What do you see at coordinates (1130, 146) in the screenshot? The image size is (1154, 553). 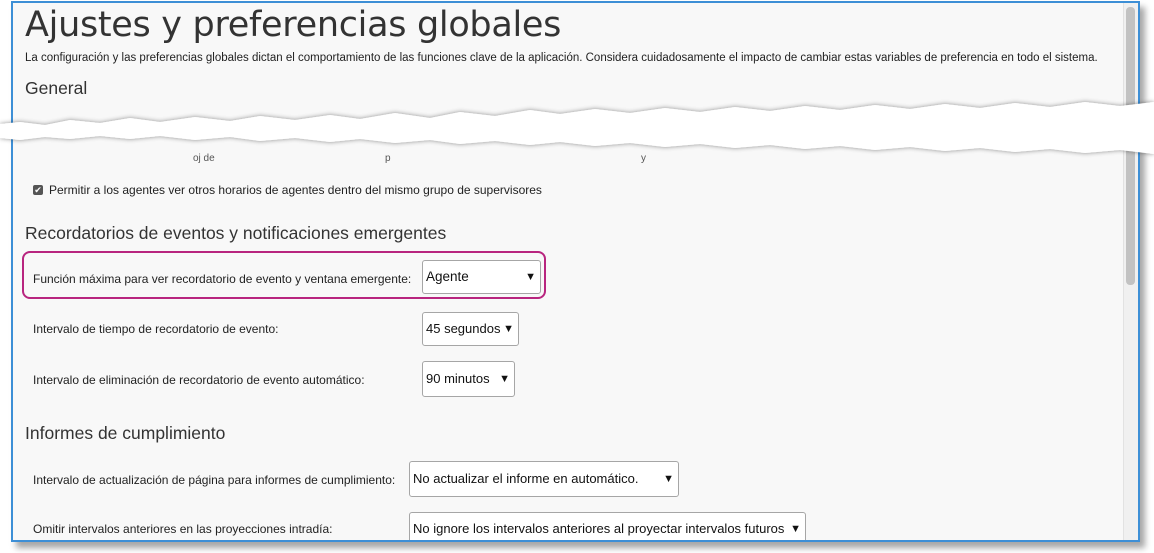 I see `scrollbar-thumb` at bounding box center [1130, 146].